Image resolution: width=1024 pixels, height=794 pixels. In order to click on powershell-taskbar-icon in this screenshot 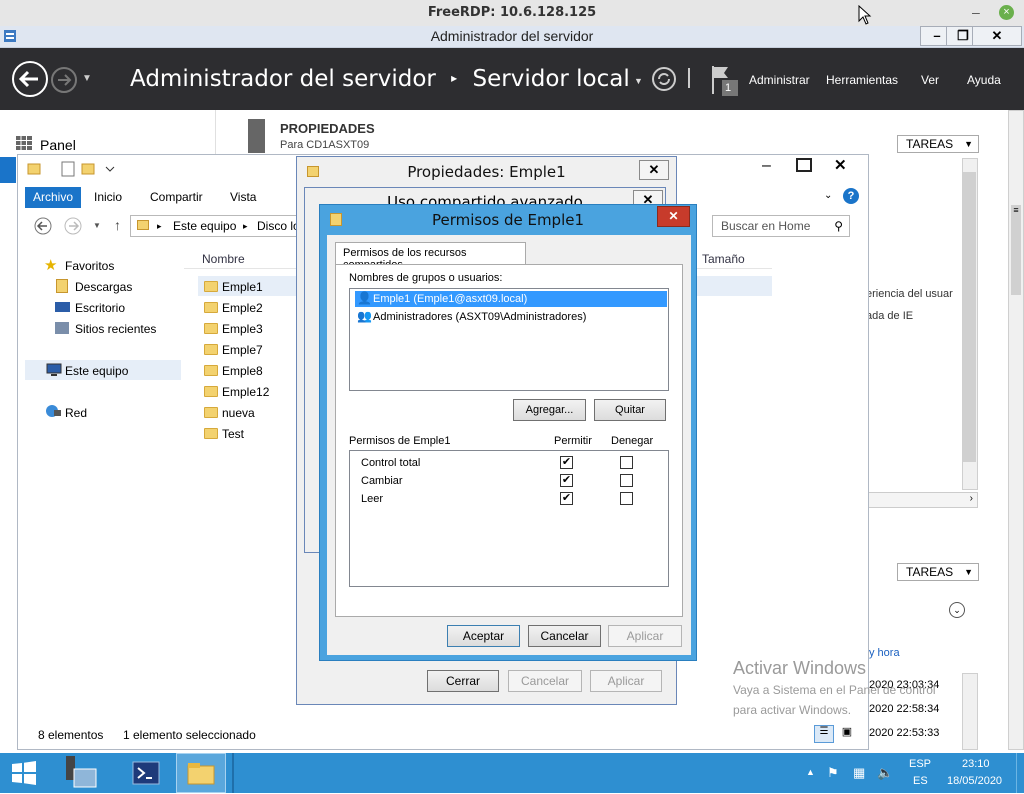, I will do `click(146, 773)`.